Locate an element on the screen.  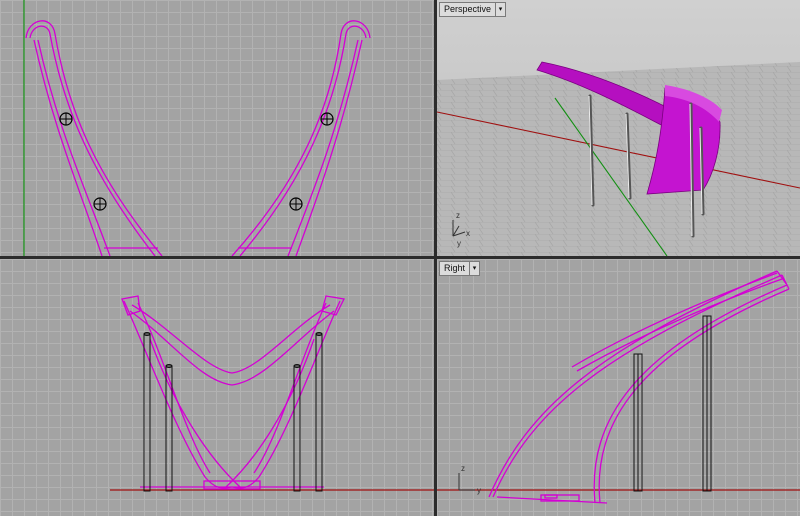
axis-x-label: x is located at coordinates (468, 233).